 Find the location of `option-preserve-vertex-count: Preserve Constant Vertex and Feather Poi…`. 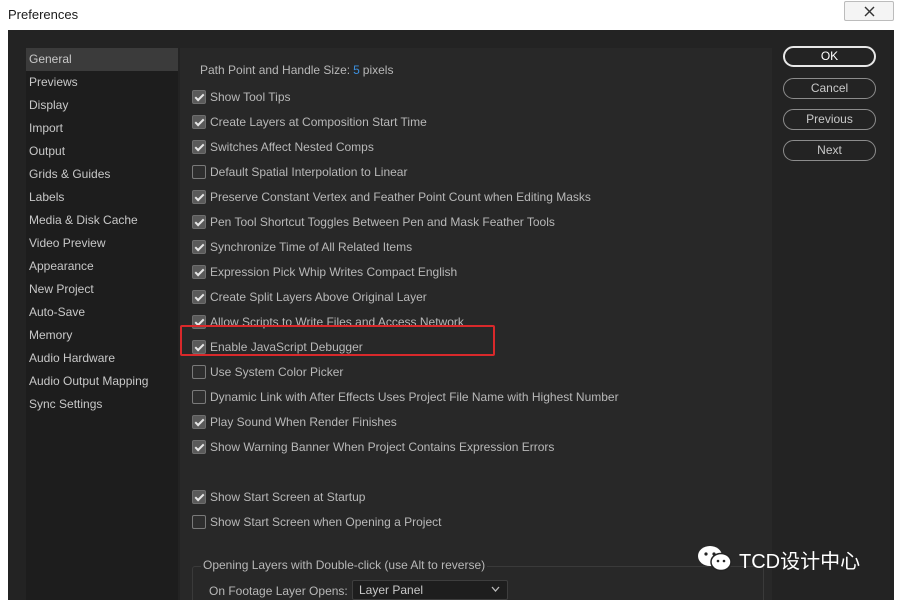

option-preserve-vertex-count: Preserve Constant Vertex and Feather Poi… is located at coordinates (391, 197).